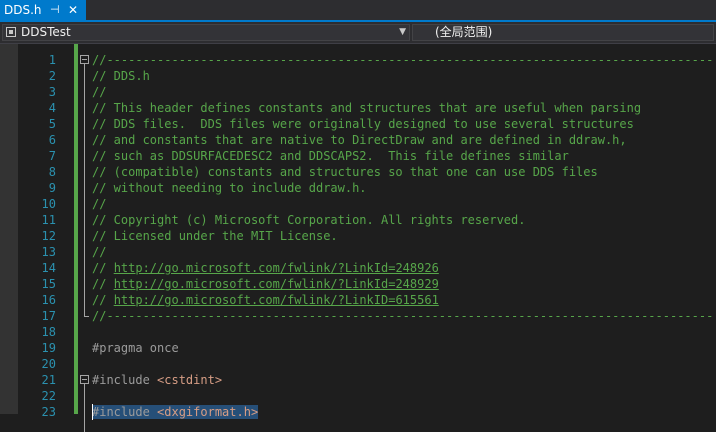  Describe the element at coordinates (358, 11) in the screenshot. I see `document-tab-bar: DDS.h ⊣ ✕` at that location.